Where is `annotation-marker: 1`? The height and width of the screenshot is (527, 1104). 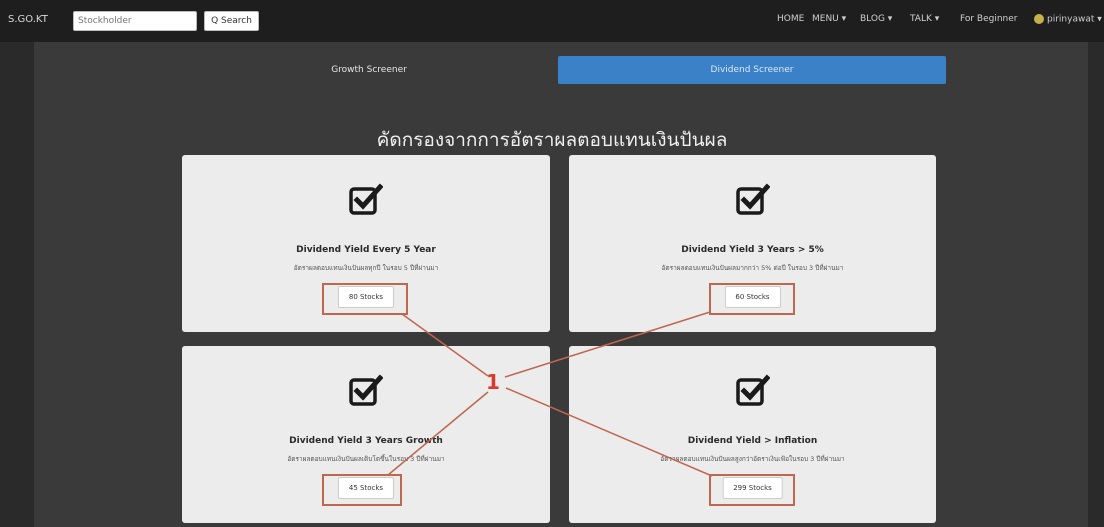 annotation-marker: 1 is located at coordinates (493, 382).